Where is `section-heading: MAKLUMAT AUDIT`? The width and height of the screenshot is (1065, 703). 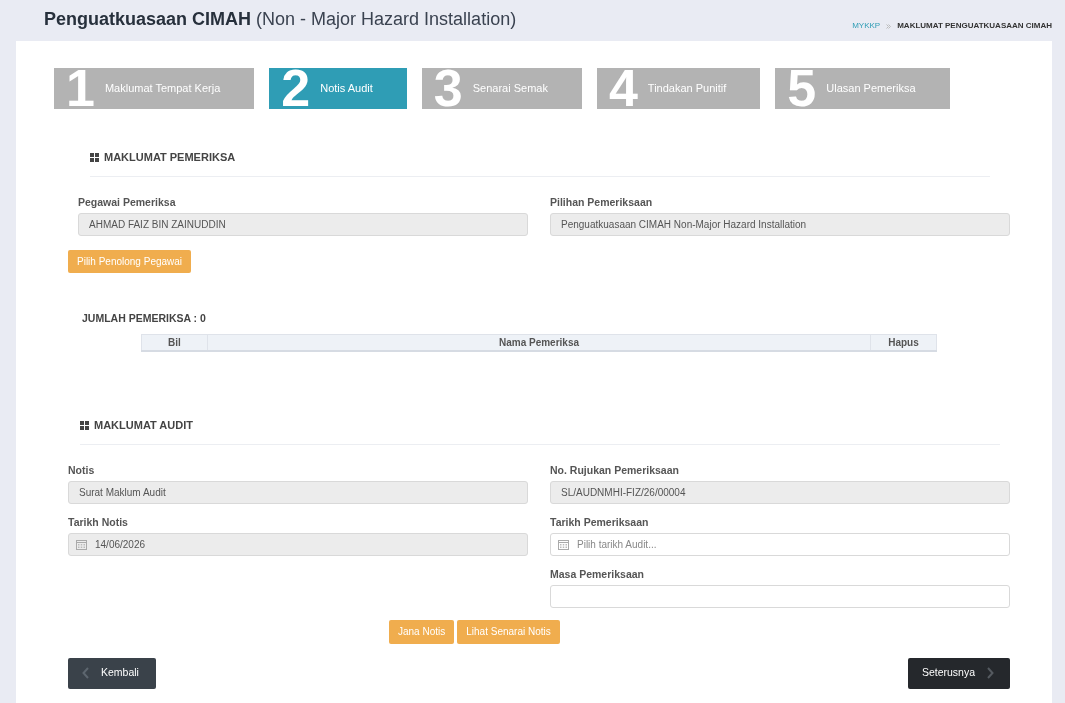
section-heading: MAKLUMAT AUDIT is located at coordinates (143, 425).